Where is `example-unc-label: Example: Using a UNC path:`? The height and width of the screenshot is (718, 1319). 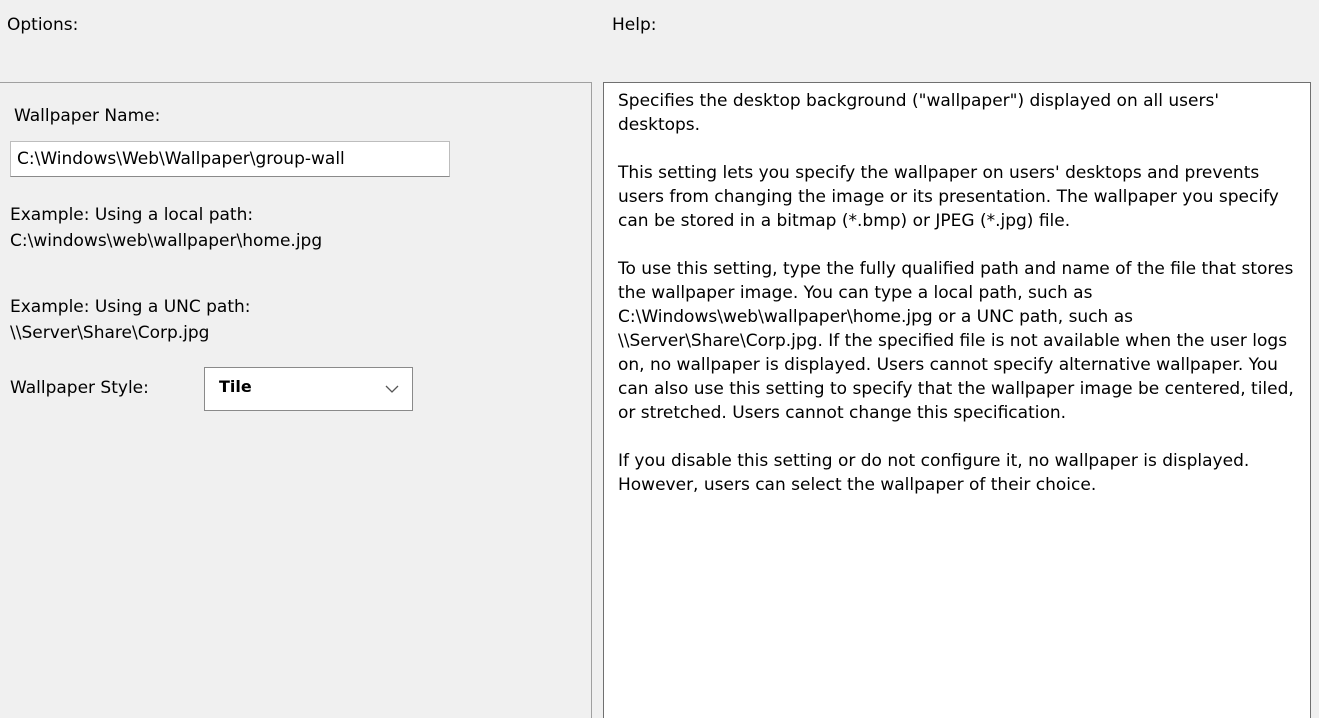
example-unc-label: Example: Using a UNC path: is located at coordinates (130, 307).